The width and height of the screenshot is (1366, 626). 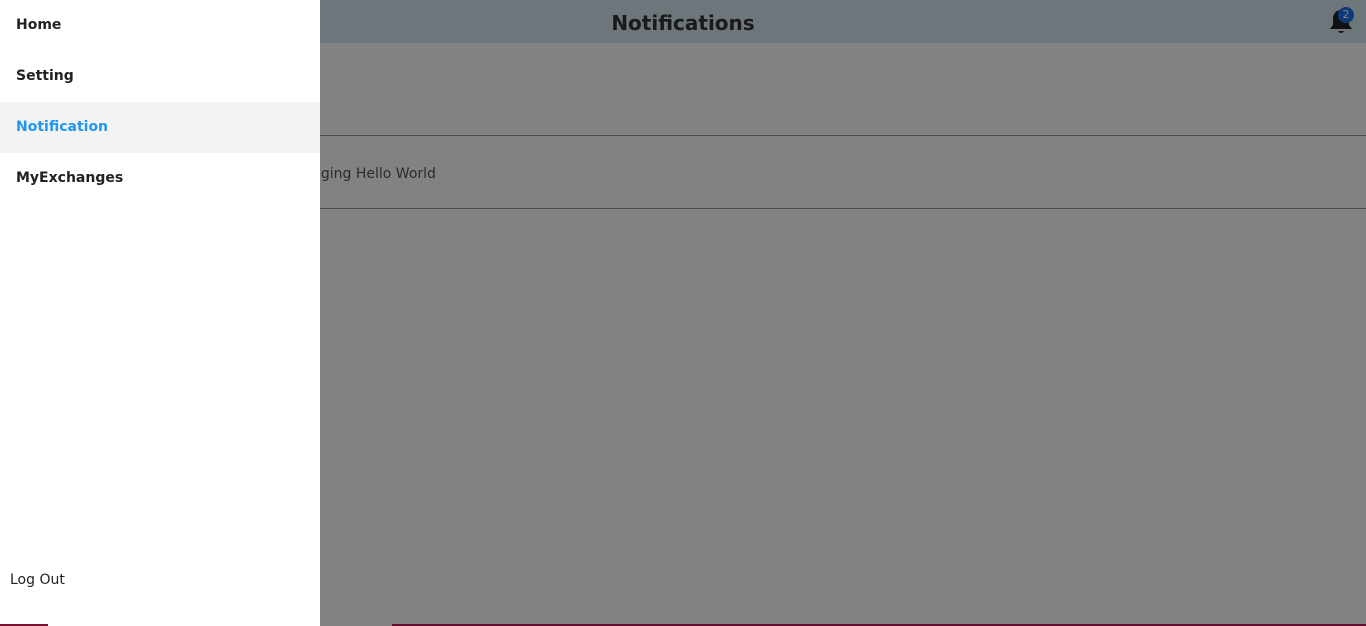 What do you see at coordinates (37, 580) in the screenshot?
I see `logout-button: Log Out` at bounding box center [37, 580].